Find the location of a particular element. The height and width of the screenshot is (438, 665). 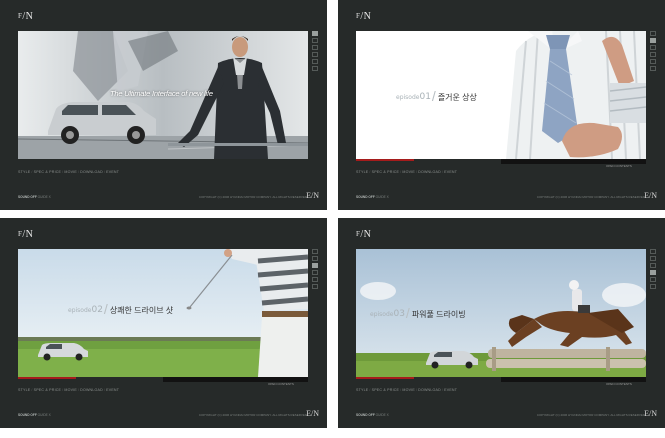

episode-image: episode03/파워풀 드라이빙 is located at coordinates (501, 313).